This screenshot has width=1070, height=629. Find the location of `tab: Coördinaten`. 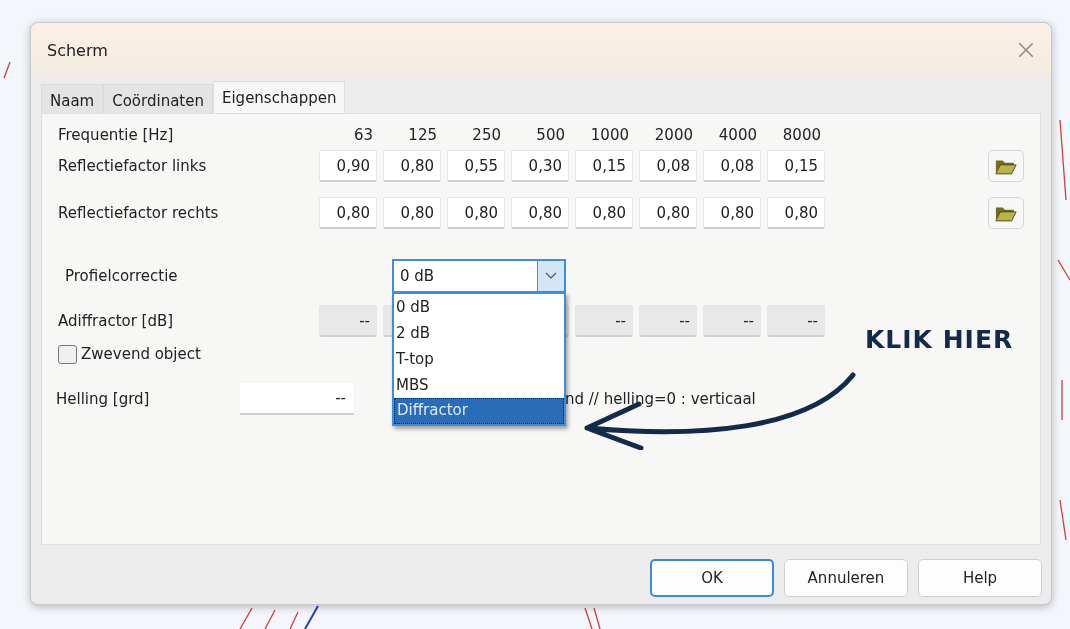

tab: Coördinaten is located at coordinates (158, 98).